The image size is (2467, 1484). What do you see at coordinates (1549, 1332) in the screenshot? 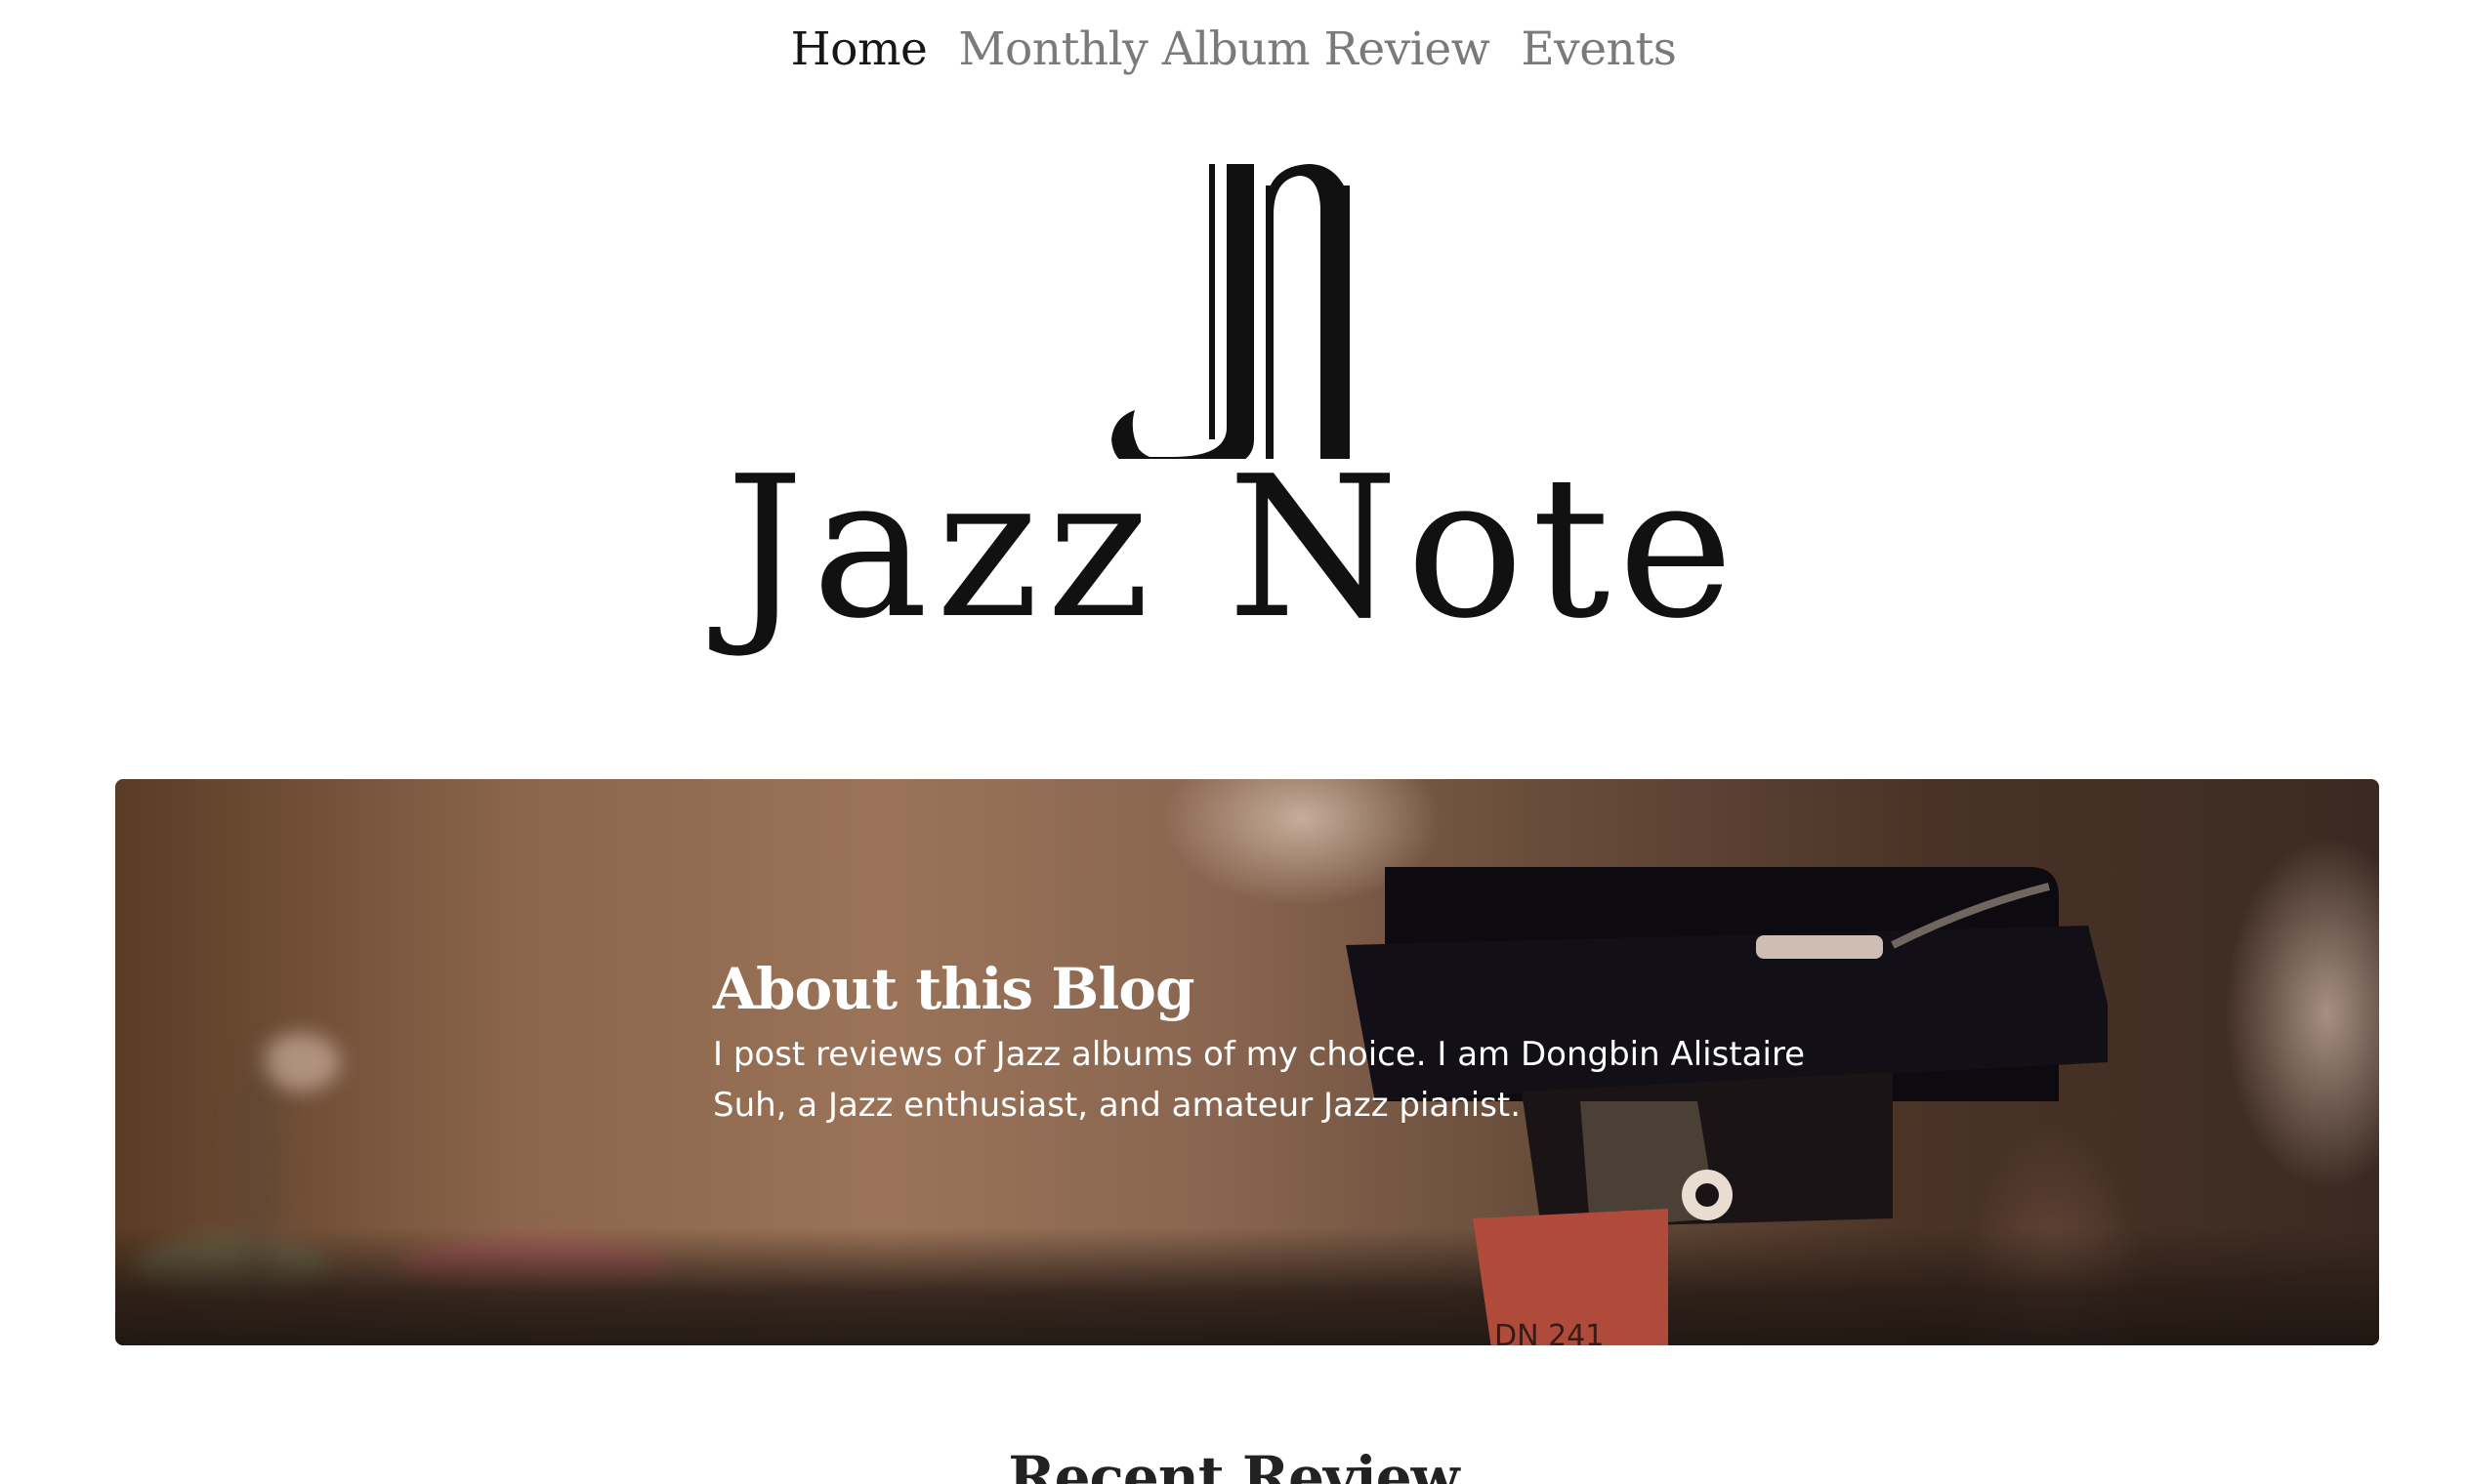
I see `cartridge-label: DN 241` at bounding box center [1549, 1332].